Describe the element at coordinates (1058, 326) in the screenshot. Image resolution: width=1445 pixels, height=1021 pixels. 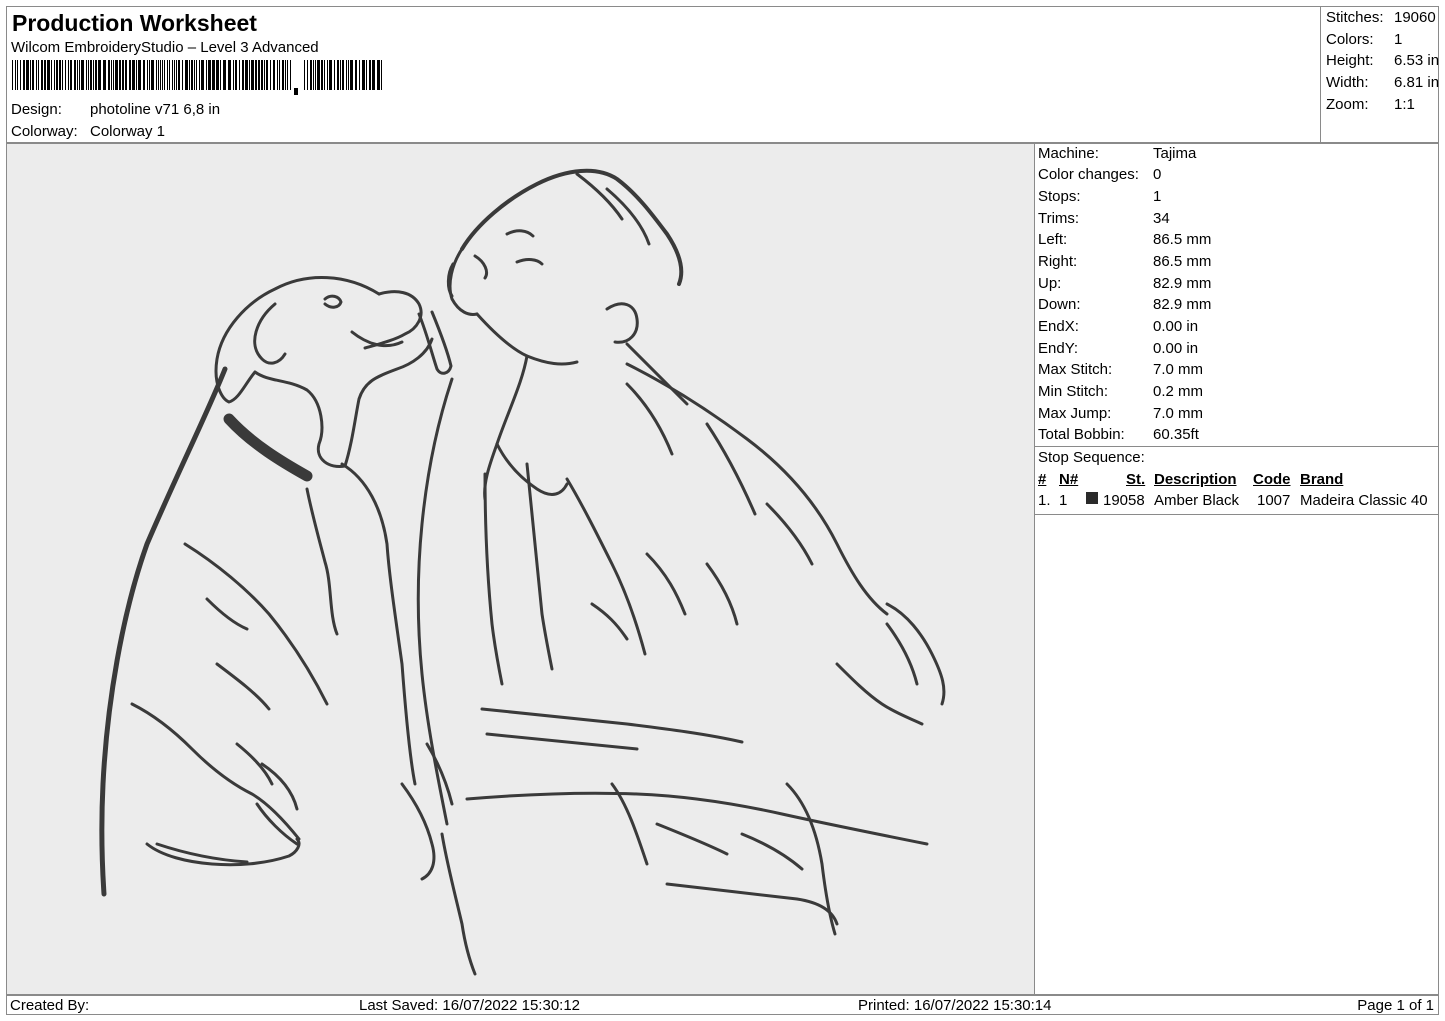
I see `endx-label: EndX:` at that location.